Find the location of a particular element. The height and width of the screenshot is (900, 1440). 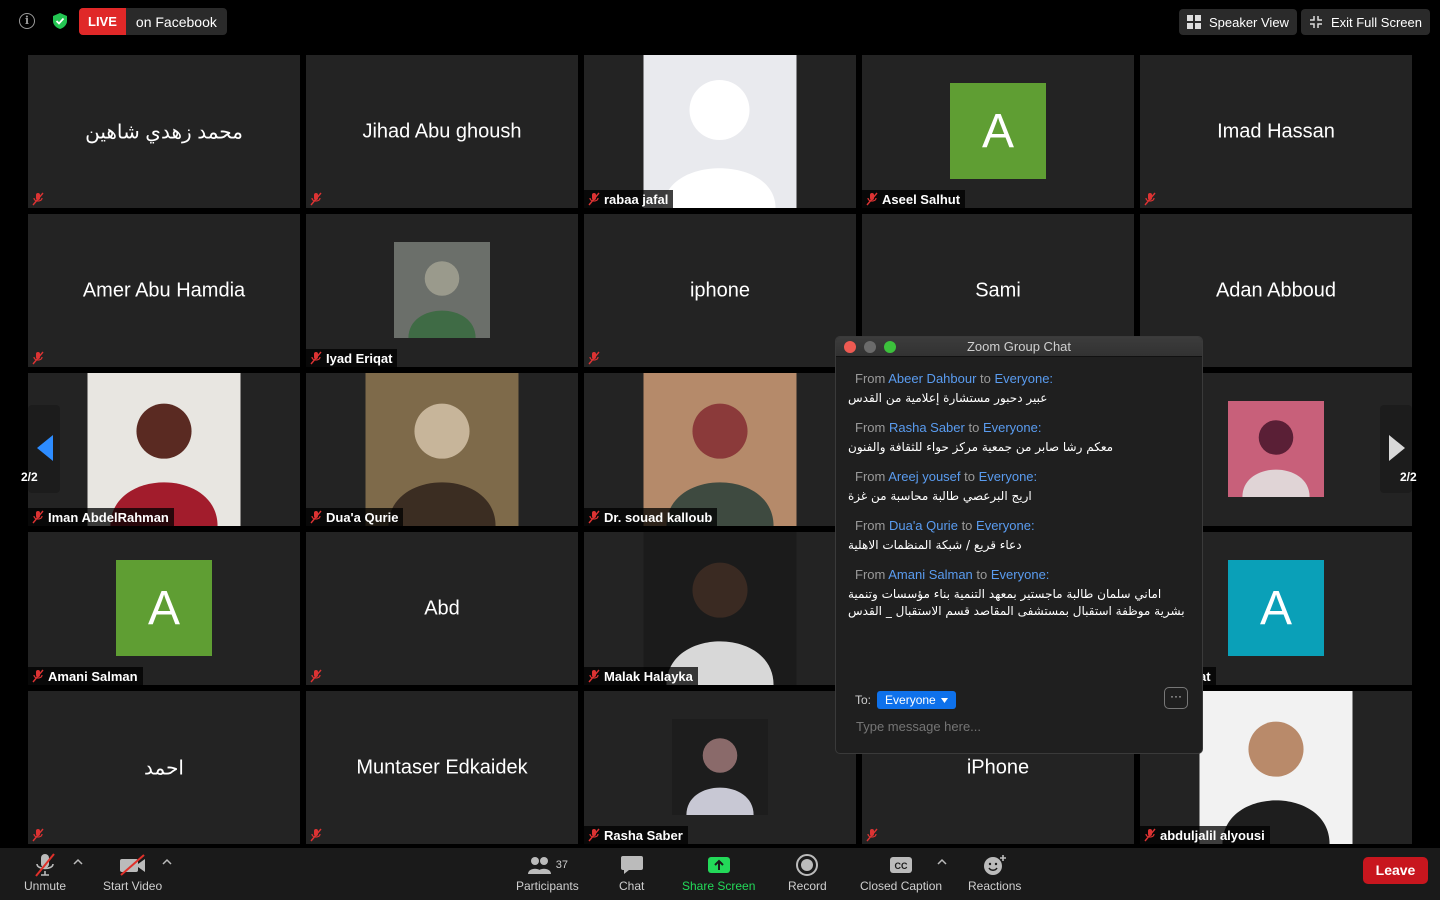

participant-tile: Dr. souad kalloub is located at coordinates (720, 449).